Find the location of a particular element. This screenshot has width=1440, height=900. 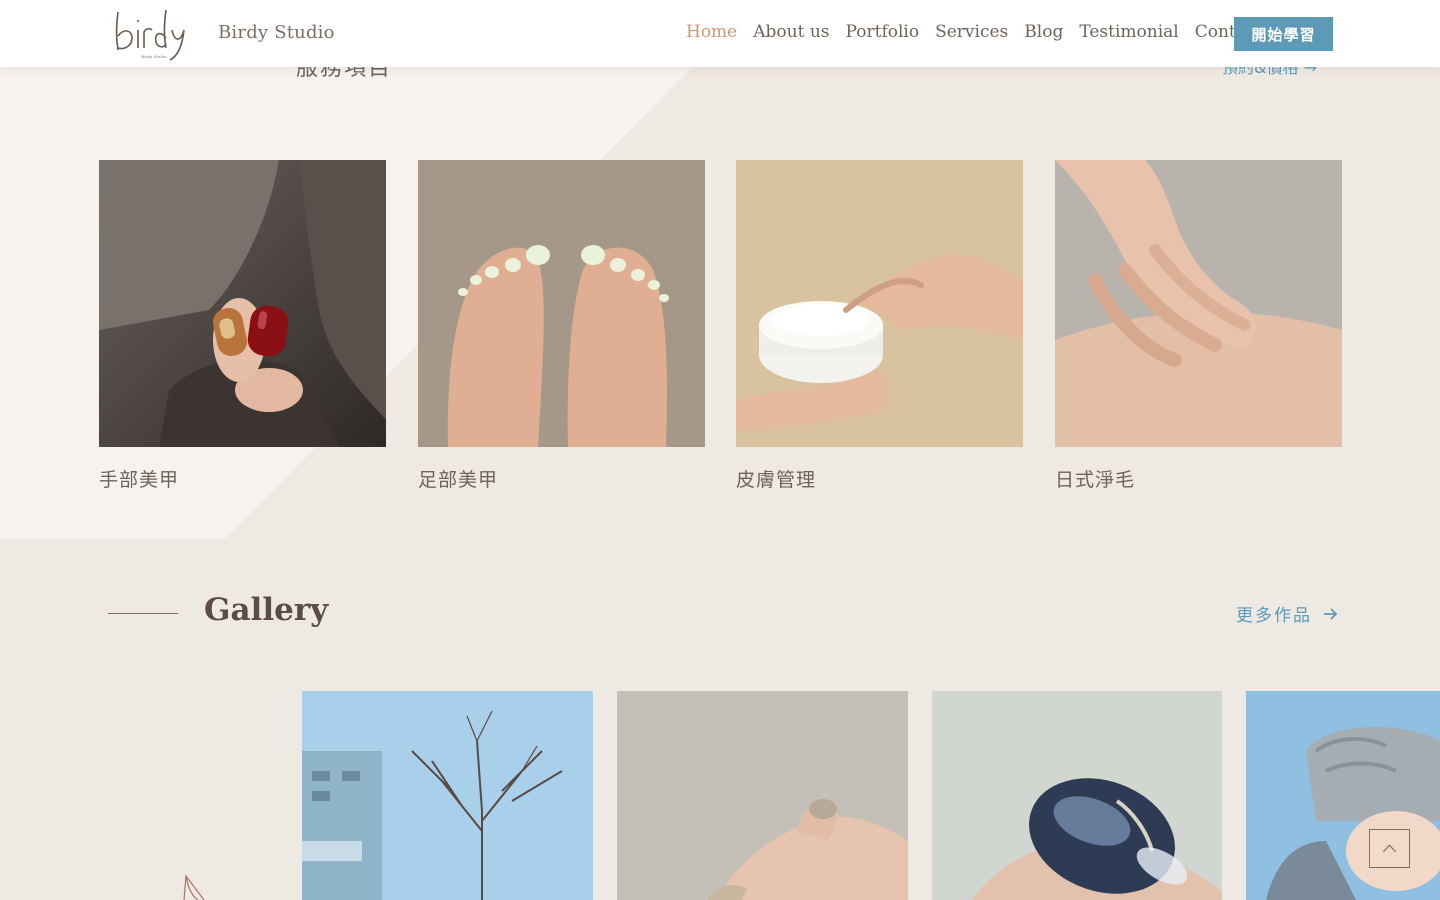

more-works-label: 更多作品 is located at coordinates (1274, 616).